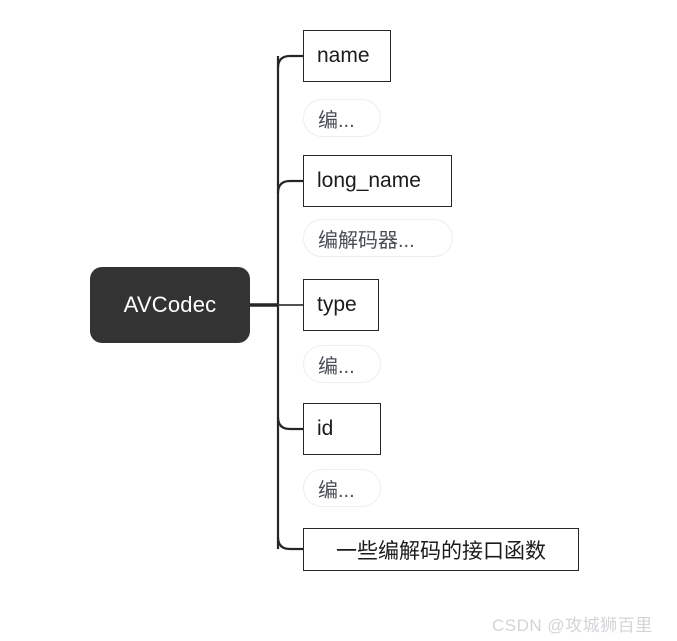 The height and width of the screenshot is (641, 677). I want to click on node-root-avcodec: AVCodec, so click(170, 305).